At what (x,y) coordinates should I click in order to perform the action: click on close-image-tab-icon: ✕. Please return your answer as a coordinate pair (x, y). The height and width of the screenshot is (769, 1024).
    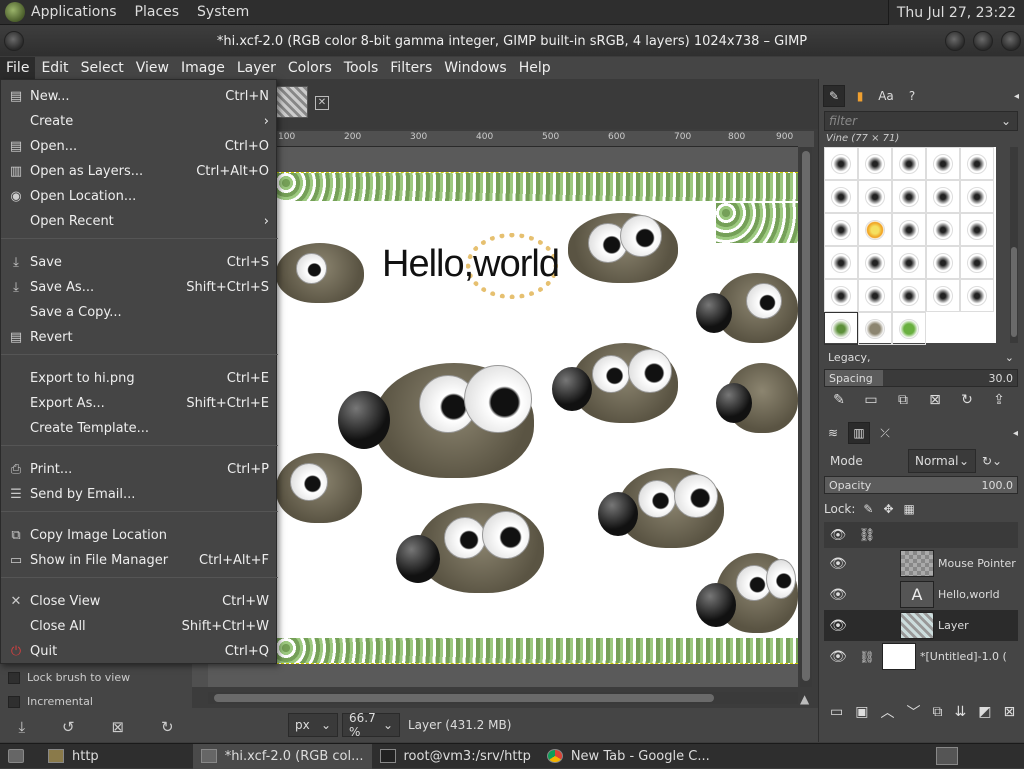
    Looking at the image, I should click on (322, 103).